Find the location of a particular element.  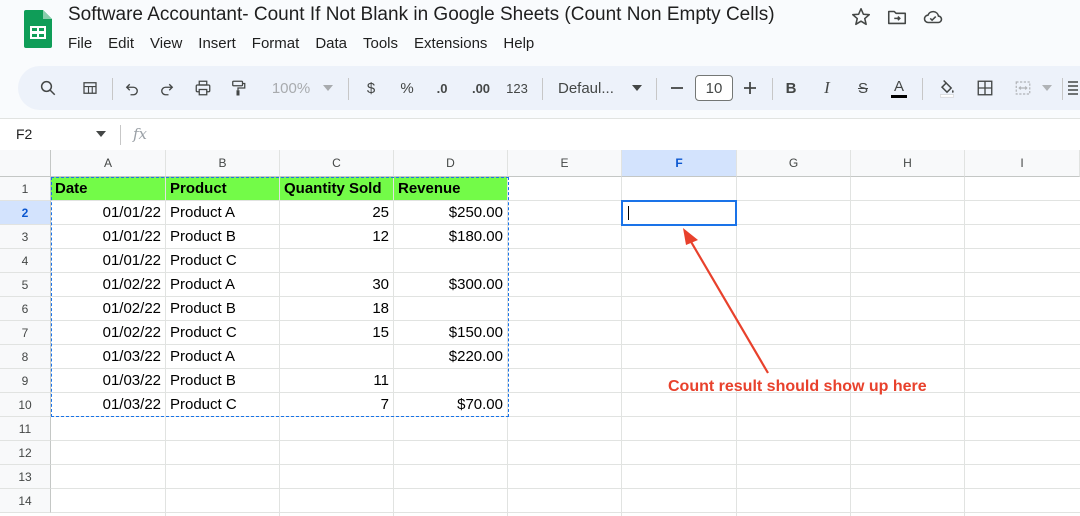

annotation-arrow is located at coordinates (726, 301).